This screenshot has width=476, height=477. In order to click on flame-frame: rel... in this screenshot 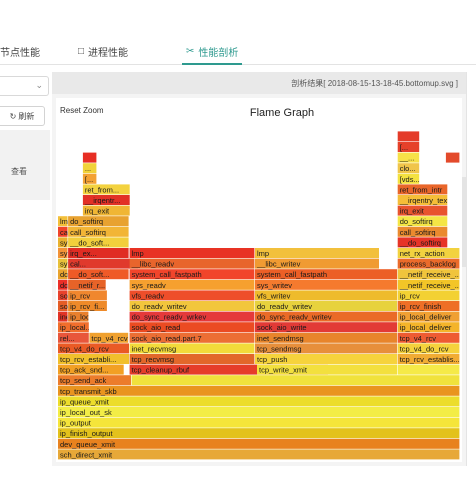, I will do `click(73, 337)`.